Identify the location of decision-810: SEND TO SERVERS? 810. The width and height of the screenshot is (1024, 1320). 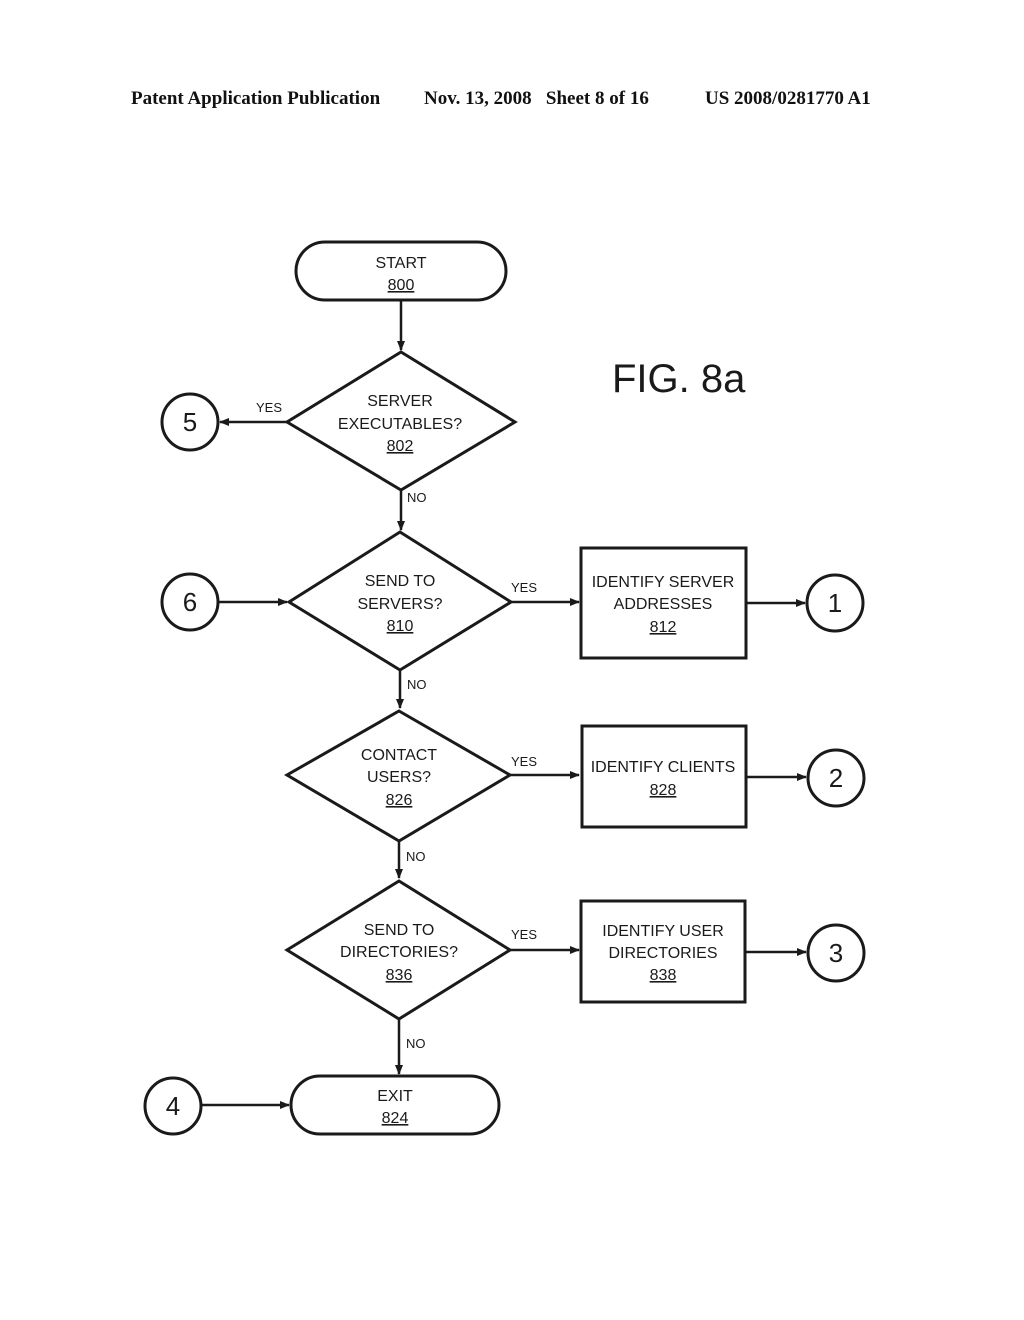
(400, 601).